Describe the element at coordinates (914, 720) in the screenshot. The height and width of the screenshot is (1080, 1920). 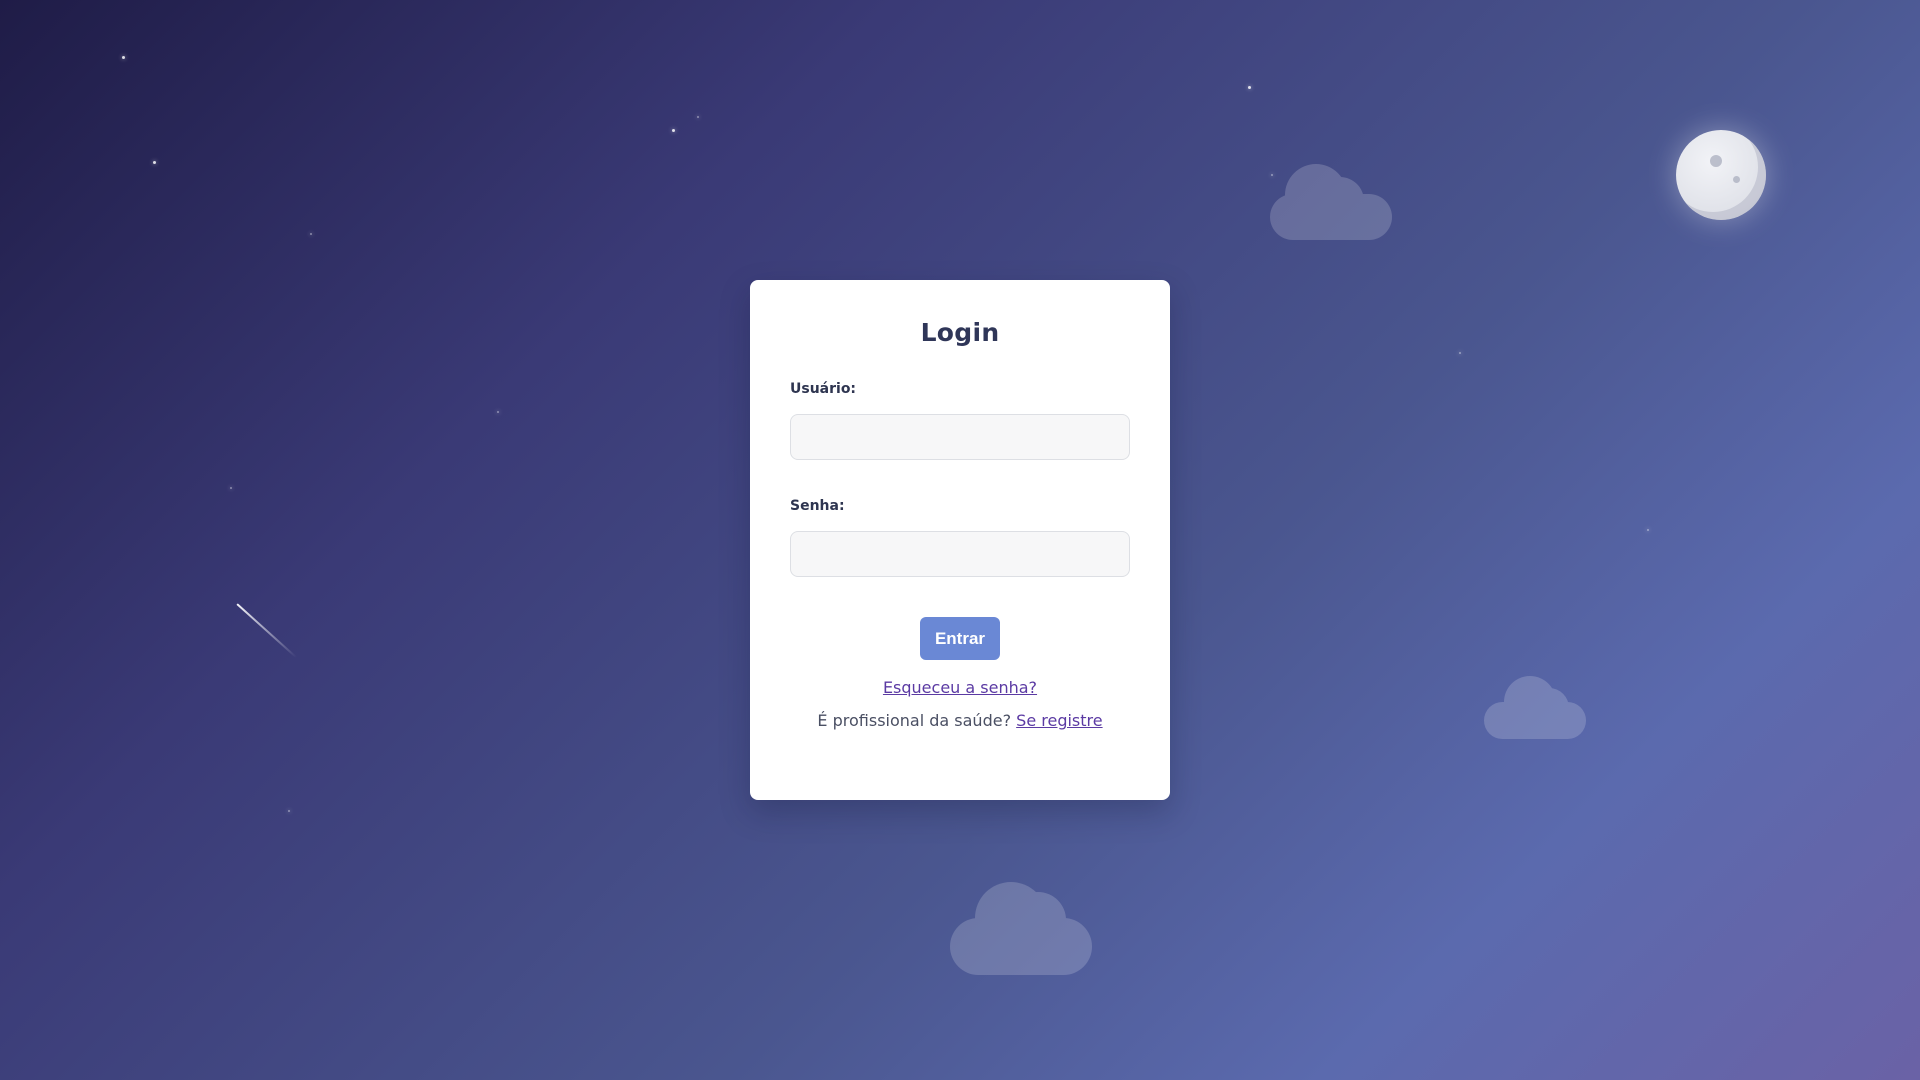
I see `register-prompt: É profissional da saúde?` at that location.